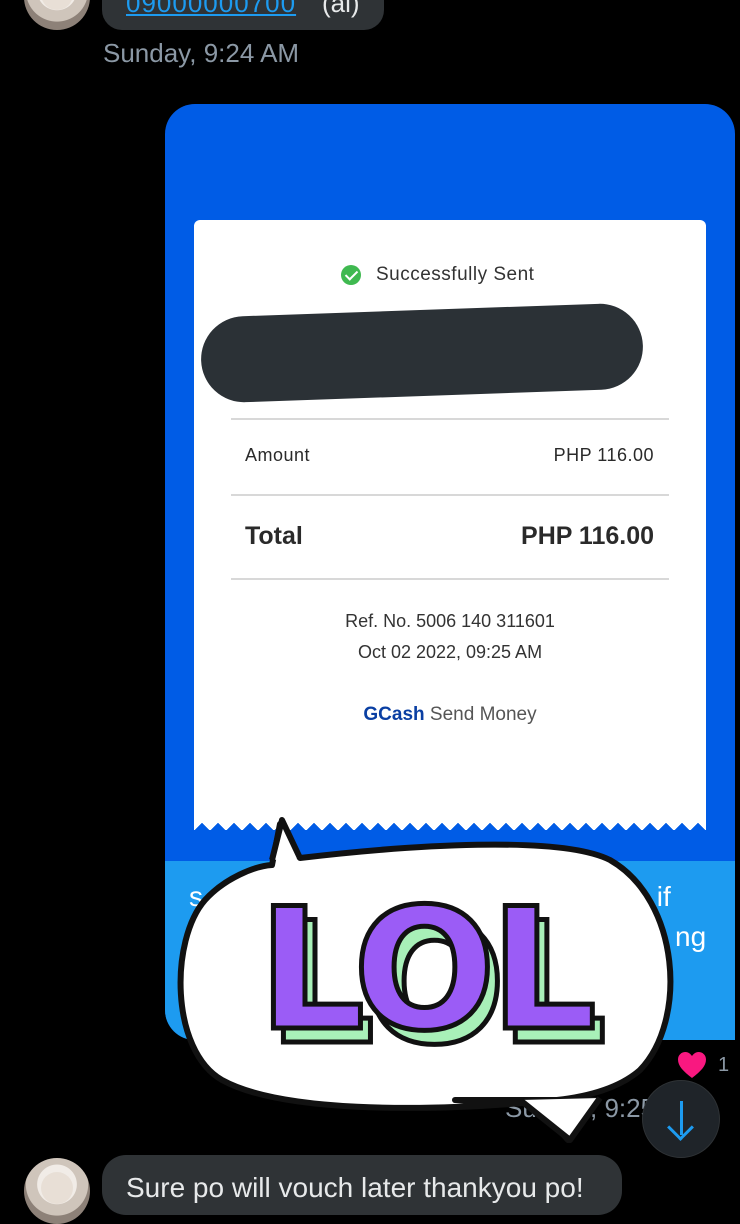 The width and height of the screenshot is (740, 1224). I want to click on gcash-footer: GCash Send Money, so click(450, 715).